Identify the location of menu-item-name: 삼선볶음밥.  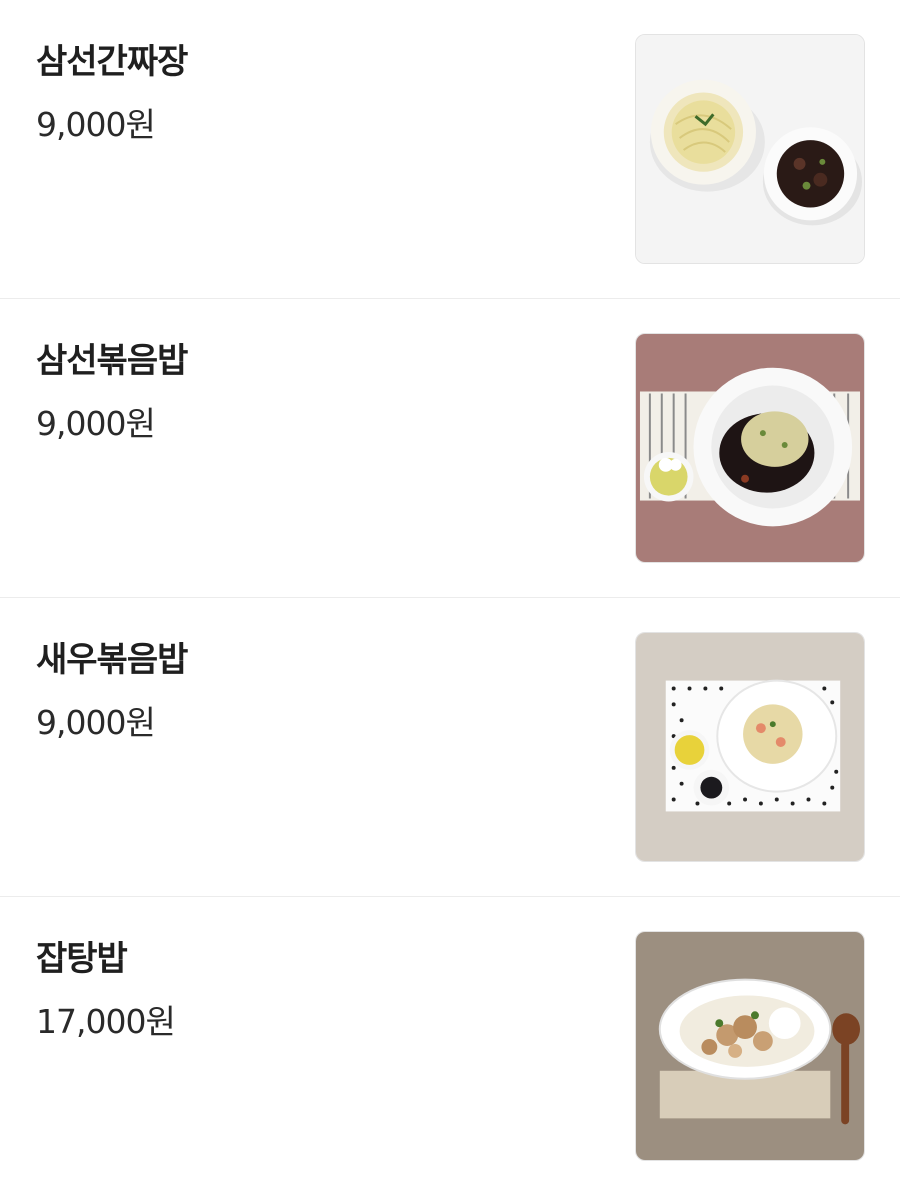
(112, 361).